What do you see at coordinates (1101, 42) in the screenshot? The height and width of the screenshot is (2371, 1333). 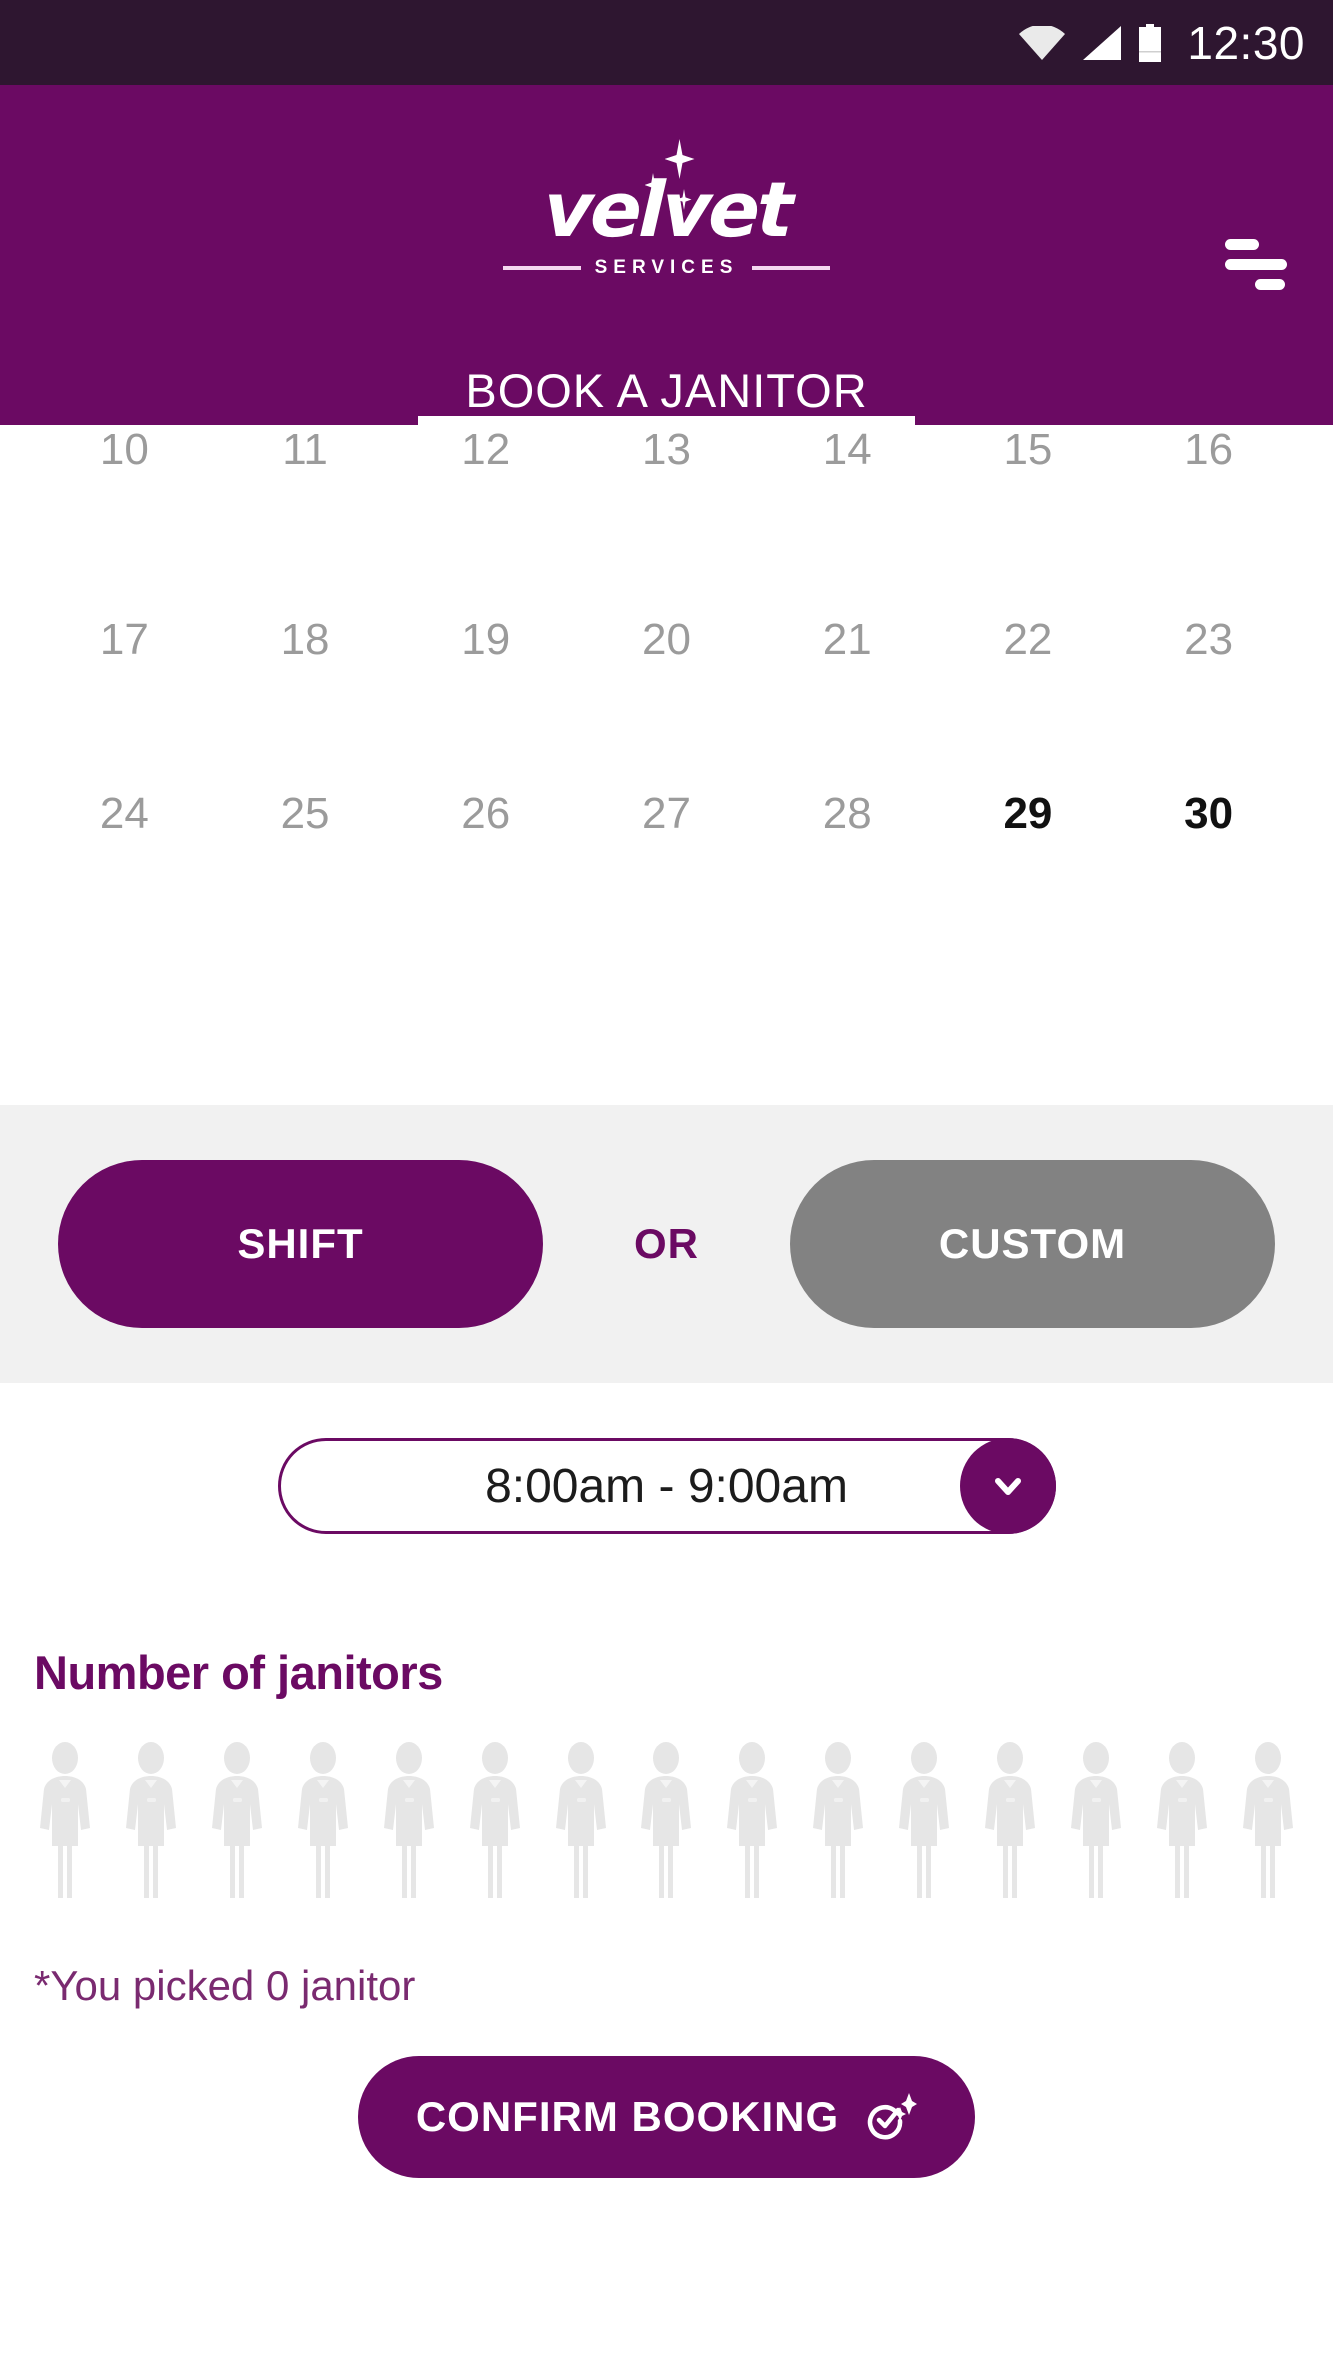 I see `cellular-signal-icon` at bounding box center [1101, 42].